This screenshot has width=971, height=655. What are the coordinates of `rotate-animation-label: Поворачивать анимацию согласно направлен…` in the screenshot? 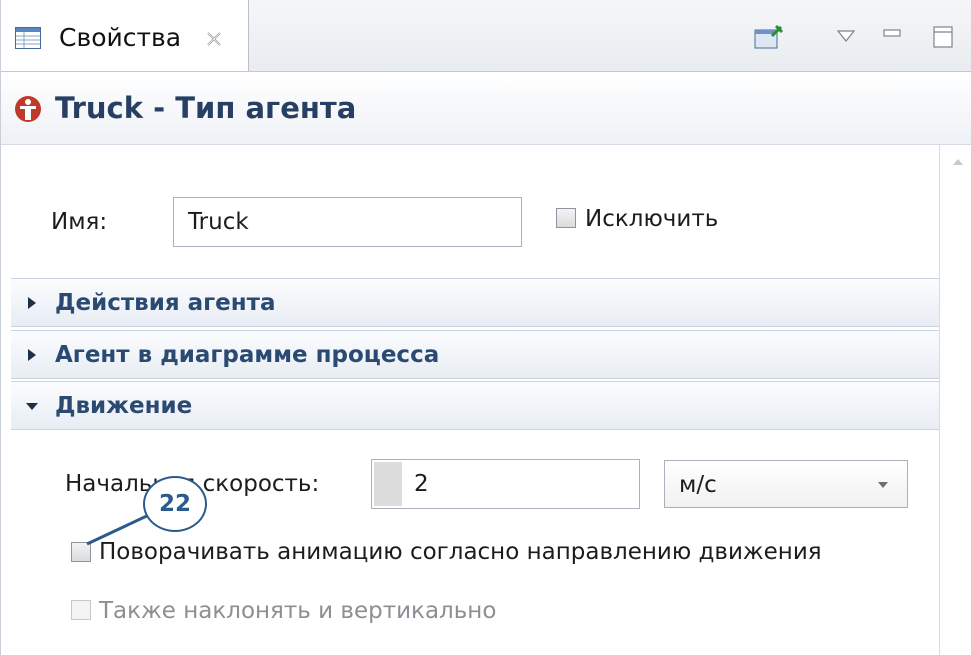 It's located at (460, 552).